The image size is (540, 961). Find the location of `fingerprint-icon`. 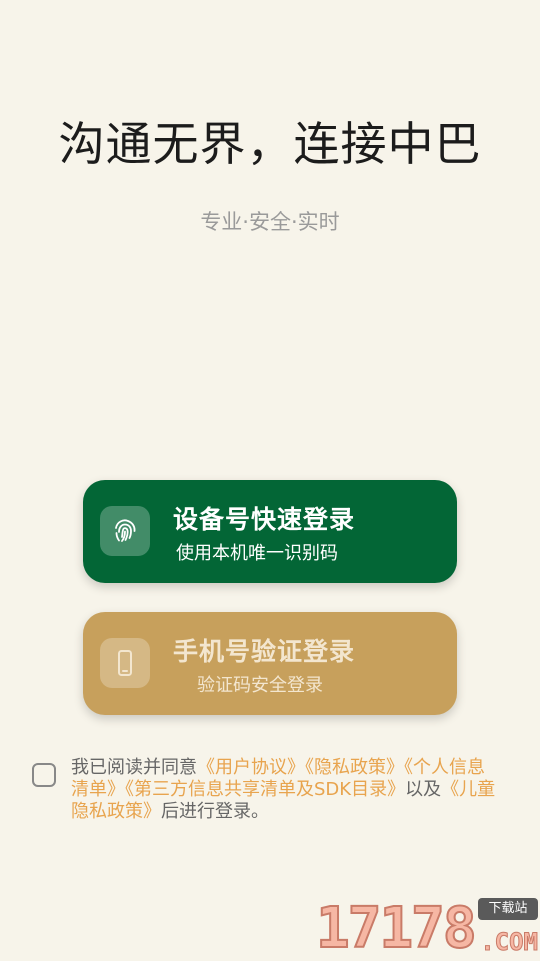

fingerprint-icon is located at coordinates (125, 531).